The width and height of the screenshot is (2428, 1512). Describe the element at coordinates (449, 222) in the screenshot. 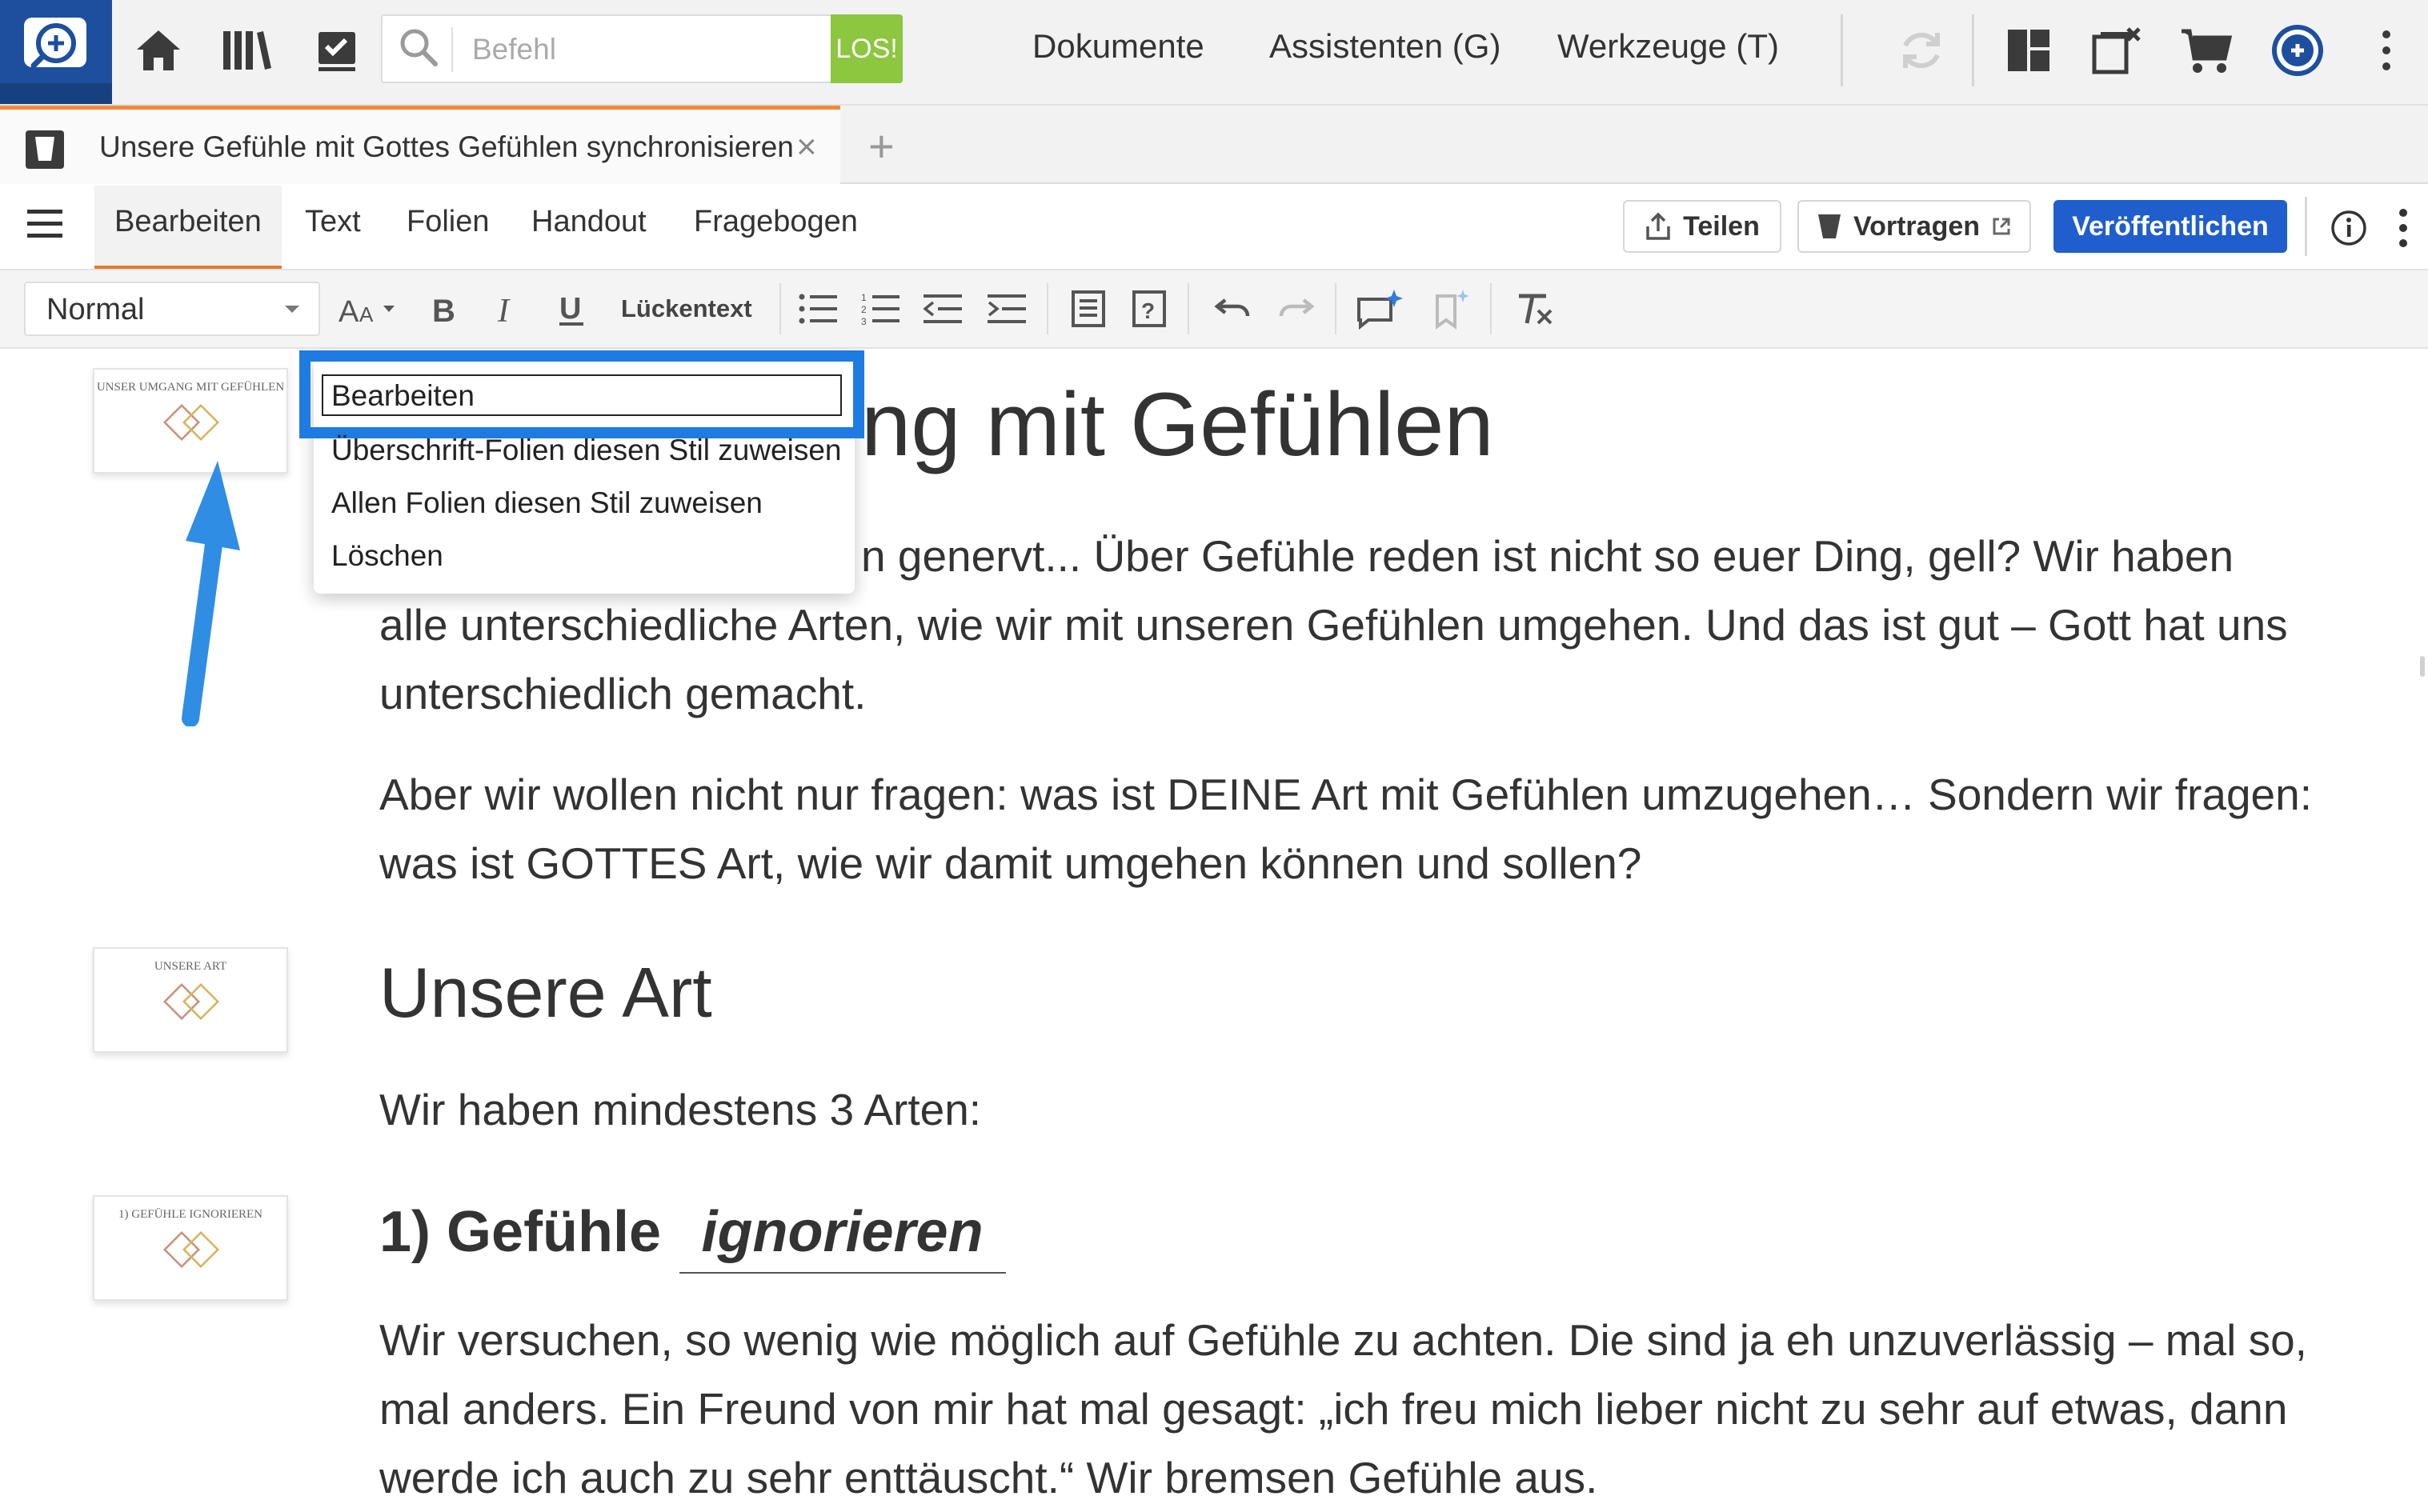

I see `tab-slides: Folien` at that location.